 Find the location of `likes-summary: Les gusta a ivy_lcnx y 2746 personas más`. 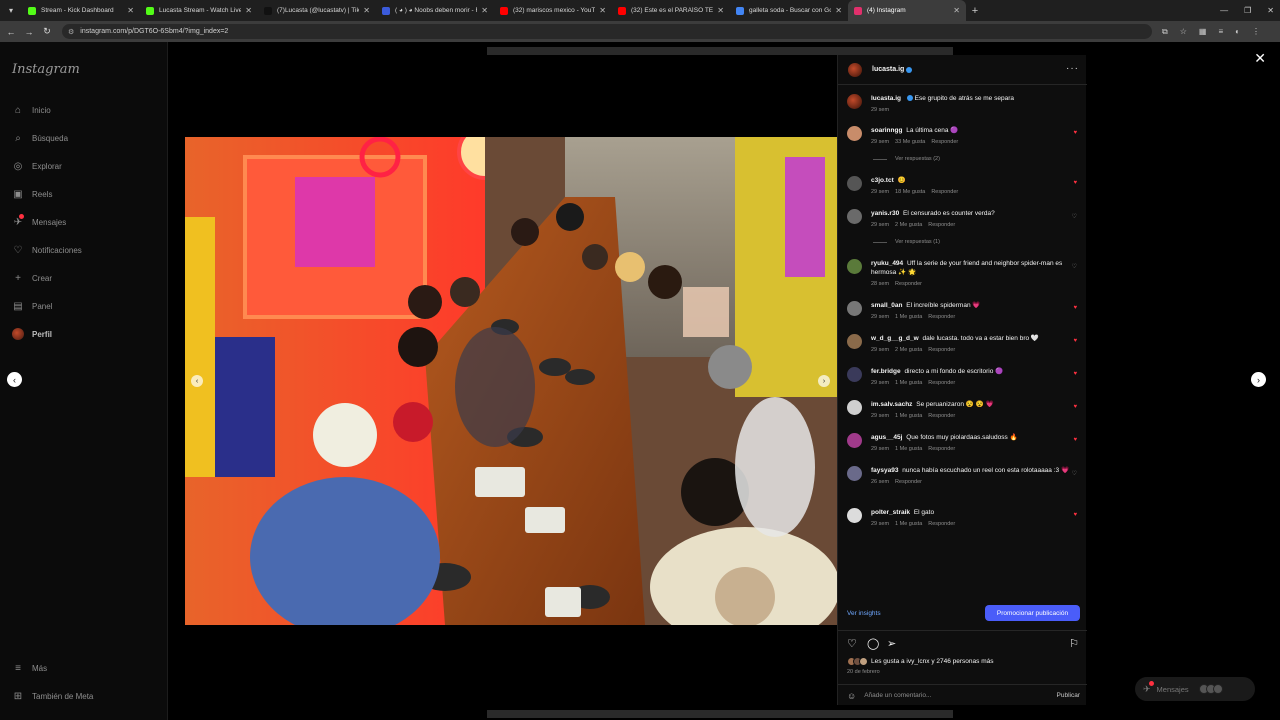

likes-summary: Les gusta a ivy_lcnx y 2746 personas más is located at coordinates (920, 661).